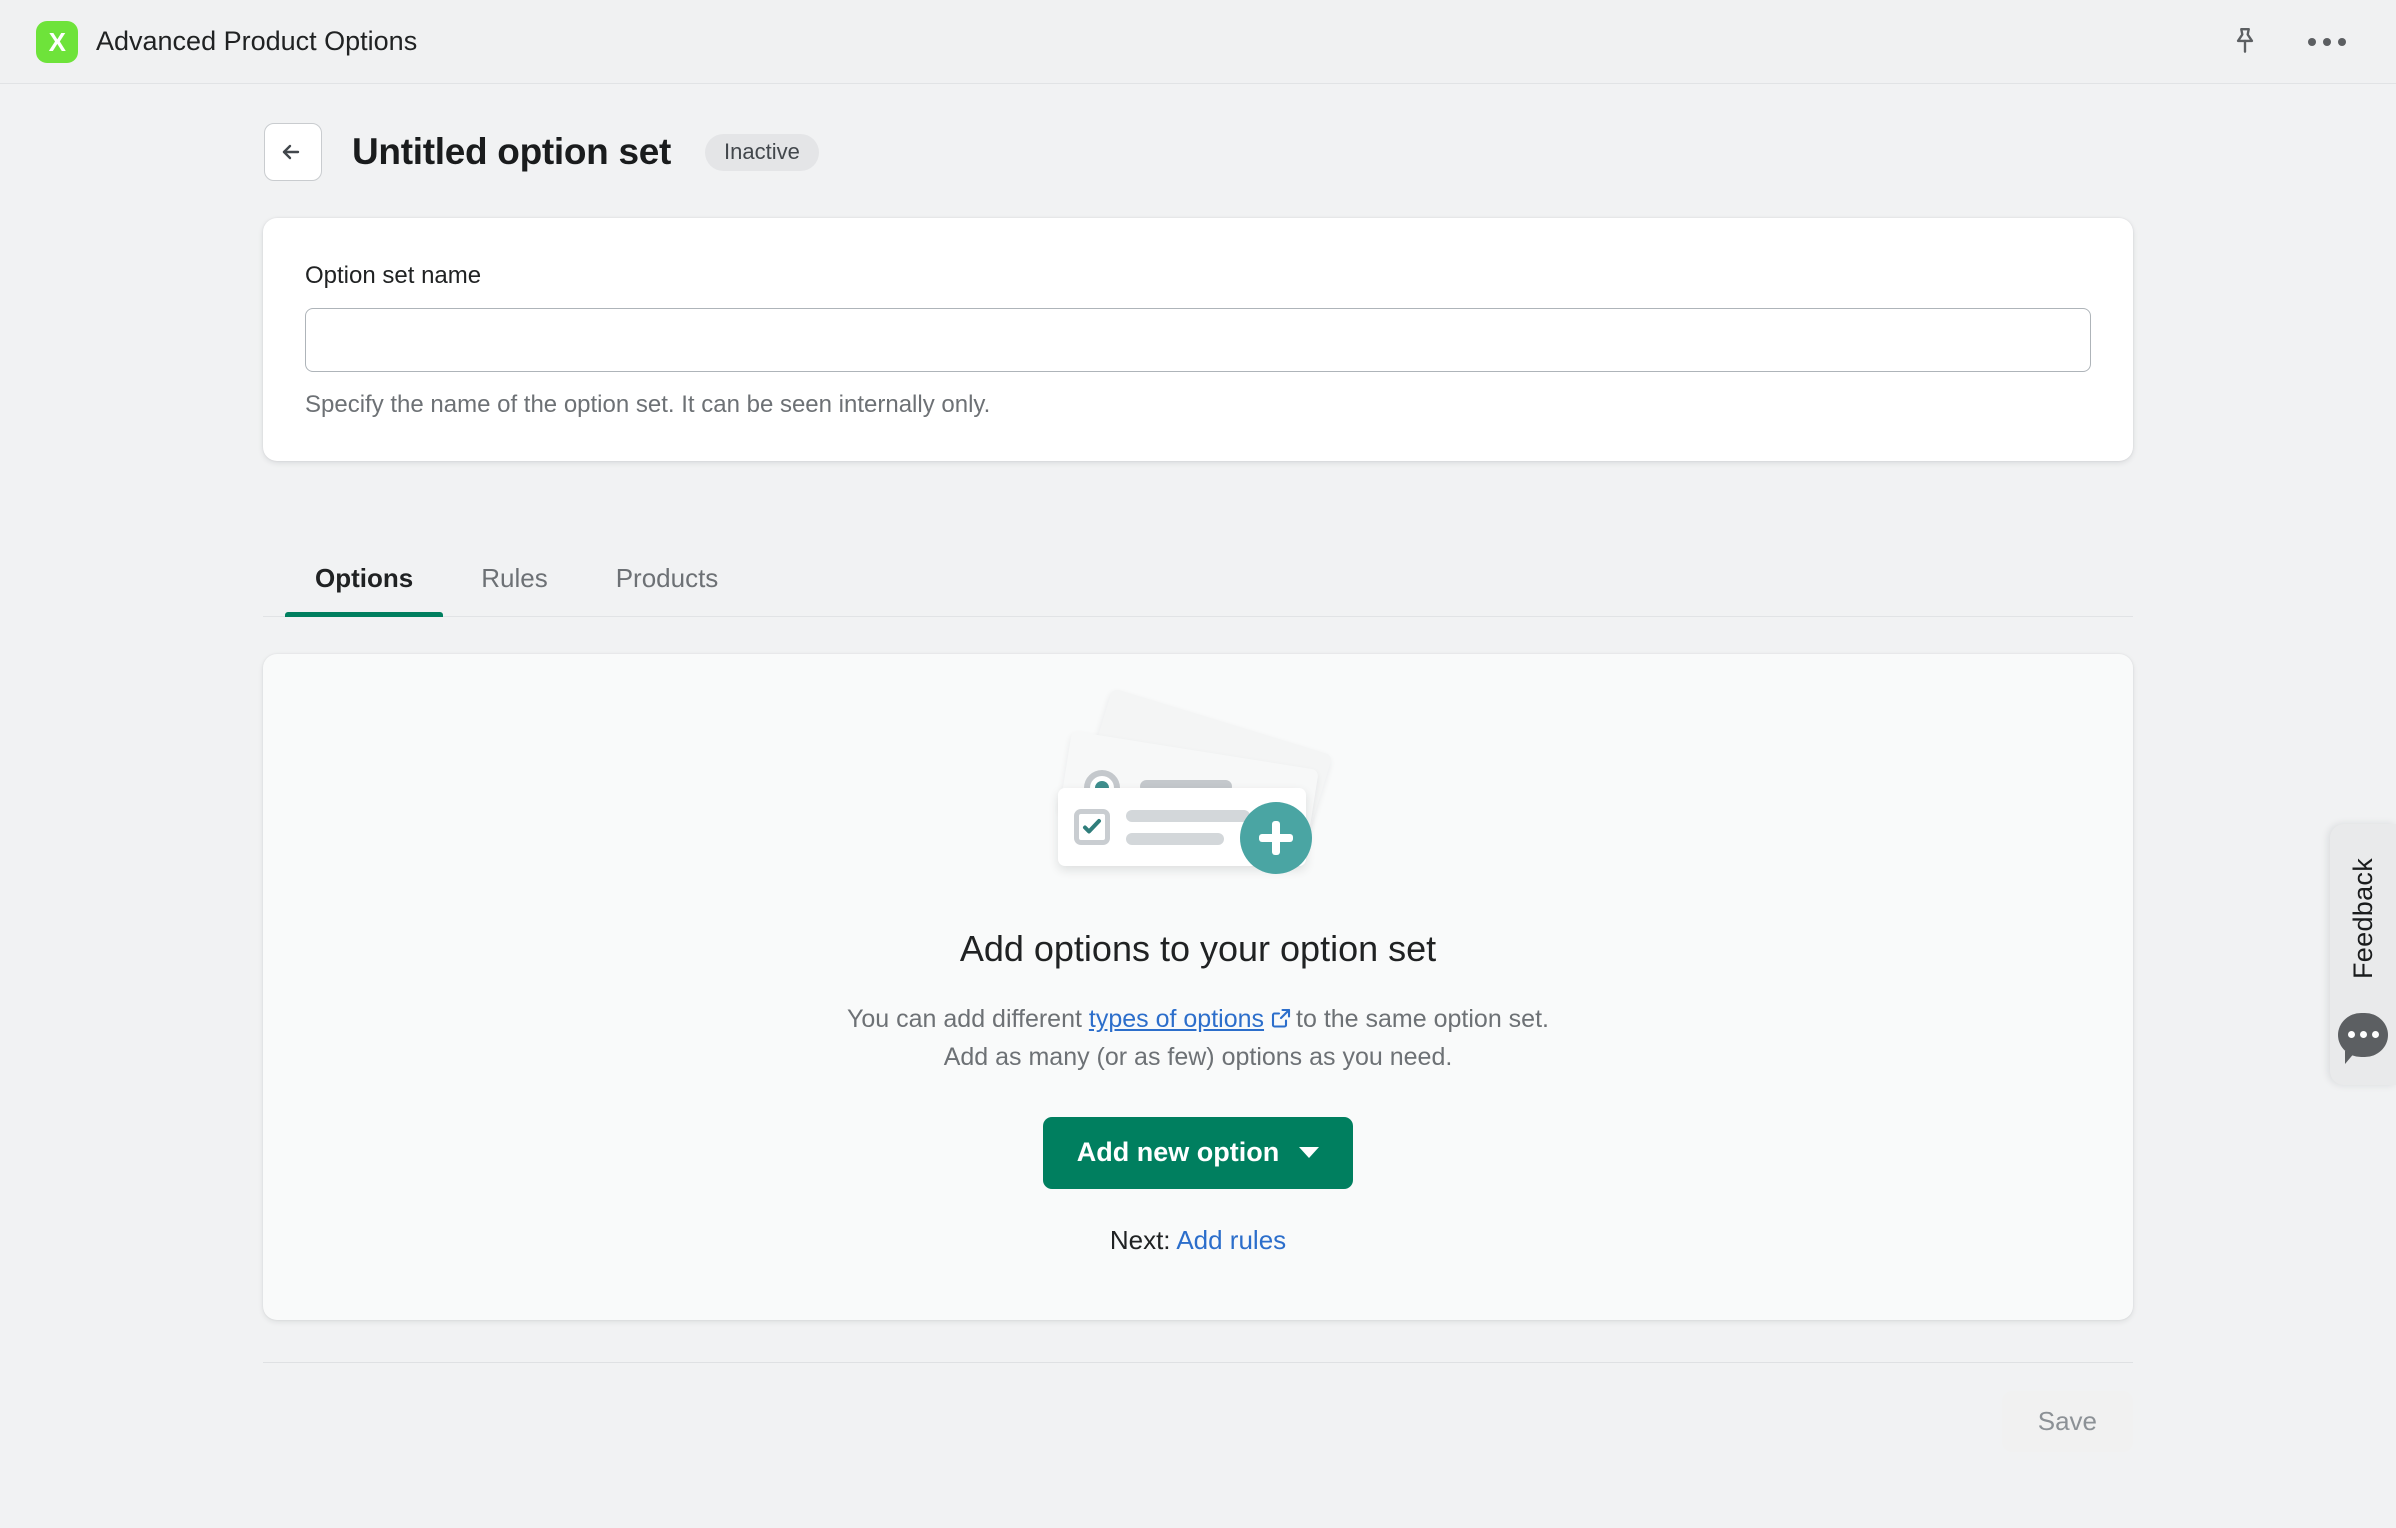  Describe the element at coordinates (2363, 1038) in the screenshot. I see `chat-bubble-icon` at that location.